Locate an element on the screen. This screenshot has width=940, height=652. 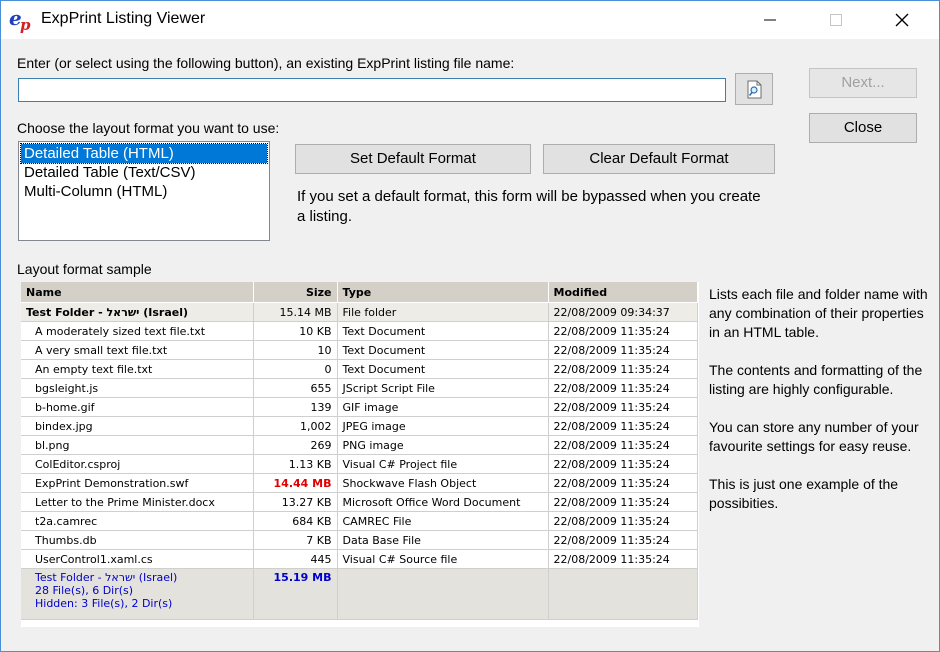
format-option-multi-column: Multi-Column (HTML) is located at coordinates (144, 191).